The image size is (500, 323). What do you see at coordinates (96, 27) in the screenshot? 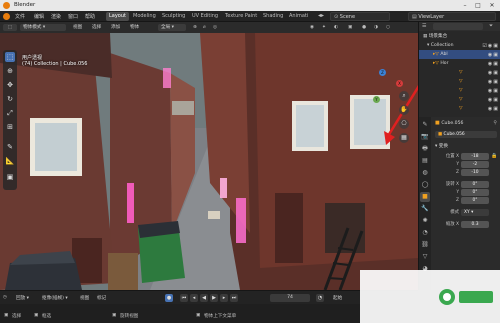
I see `menu-select: 选择` at bounding box center [96, 27].